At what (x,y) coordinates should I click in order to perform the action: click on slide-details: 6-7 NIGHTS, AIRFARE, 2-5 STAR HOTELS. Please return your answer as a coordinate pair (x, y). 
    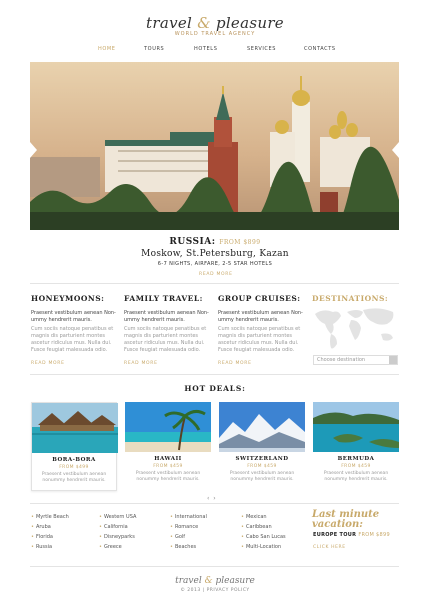
    Looking at the image, I should click on (215, 264).